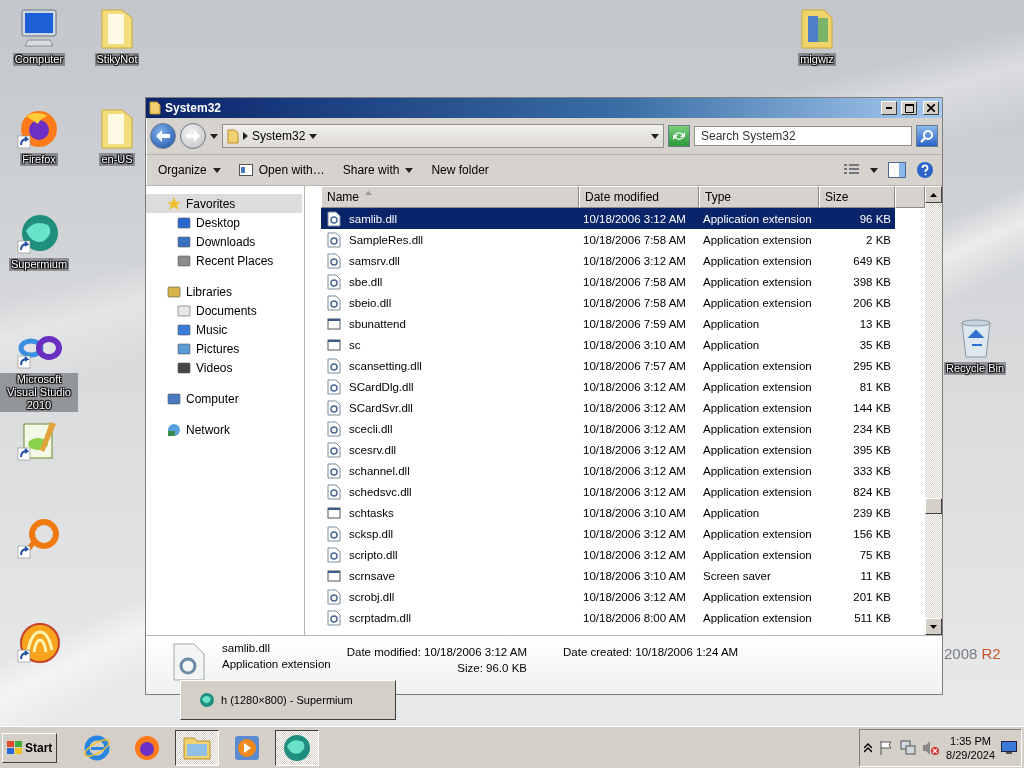 Image resolution: width=1024 pixels, height=768 pixels. Describe the element at coordinates (875, 344) in the screenshot. I see `size-cell-text: 35 KB` at that location.